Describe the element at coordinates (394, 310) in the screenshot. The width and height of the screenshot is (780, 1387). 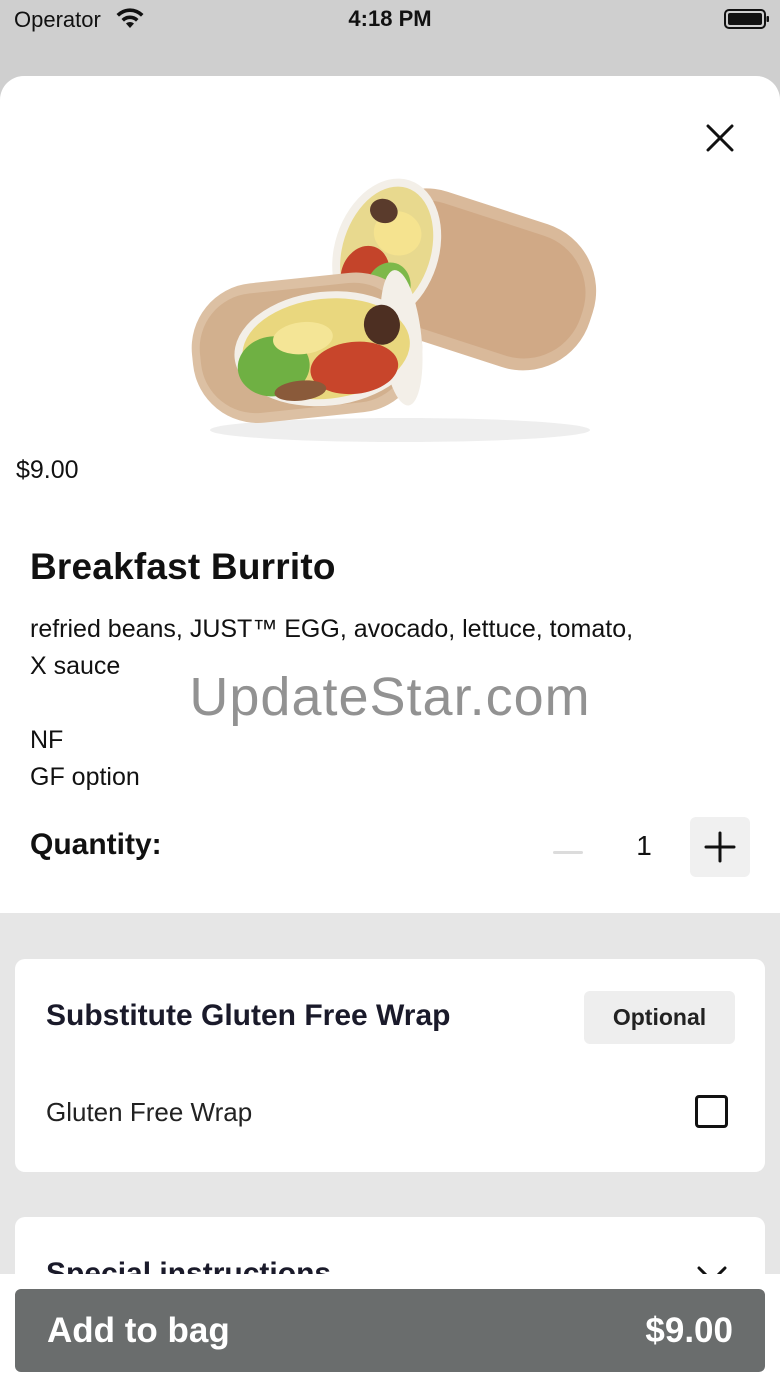
I see `burrito-image` at that location.